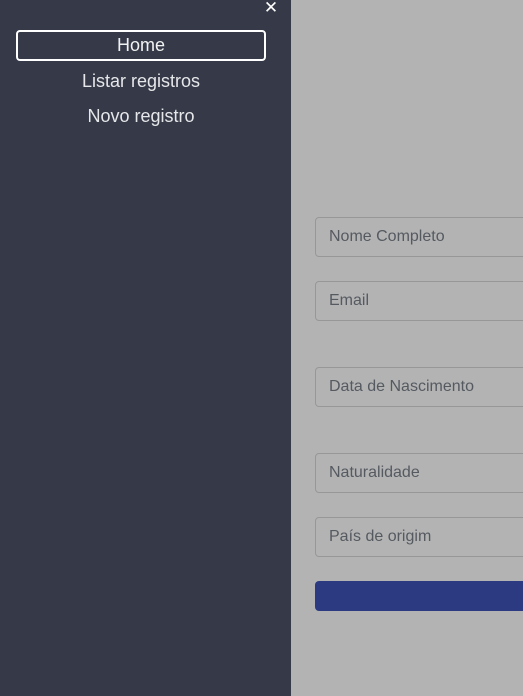  Describe the element at coordinates (419, 473) in the screenshot. I see `birthplace-input` at that location.